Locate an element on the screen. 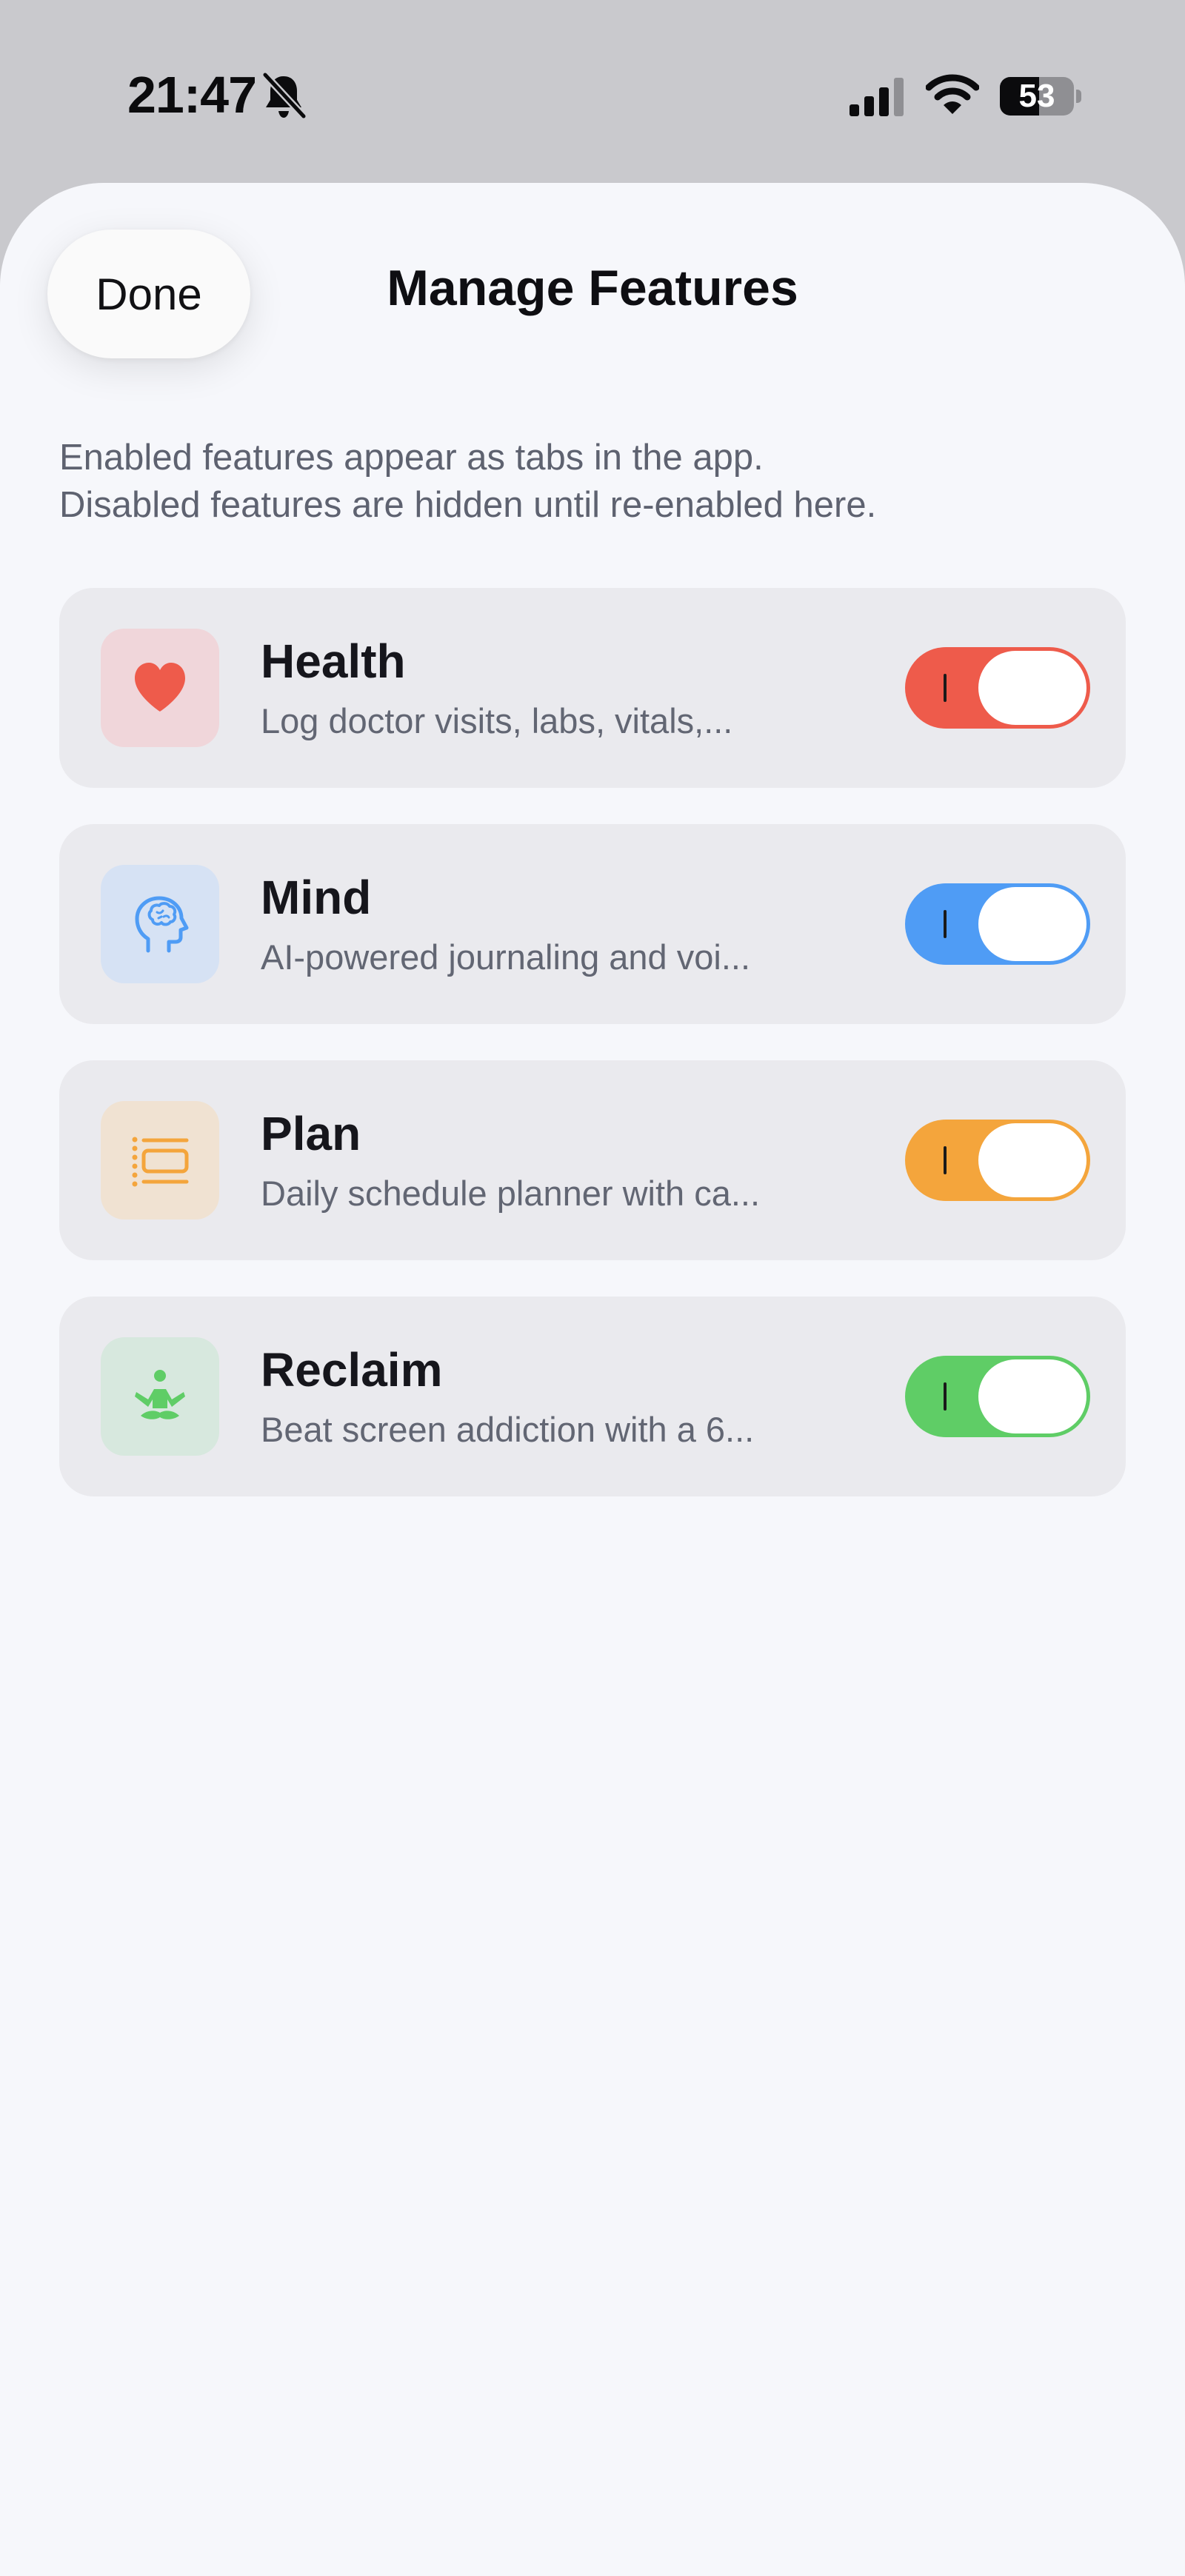  schedule-list-icon is located at coordinates (160, 1162).